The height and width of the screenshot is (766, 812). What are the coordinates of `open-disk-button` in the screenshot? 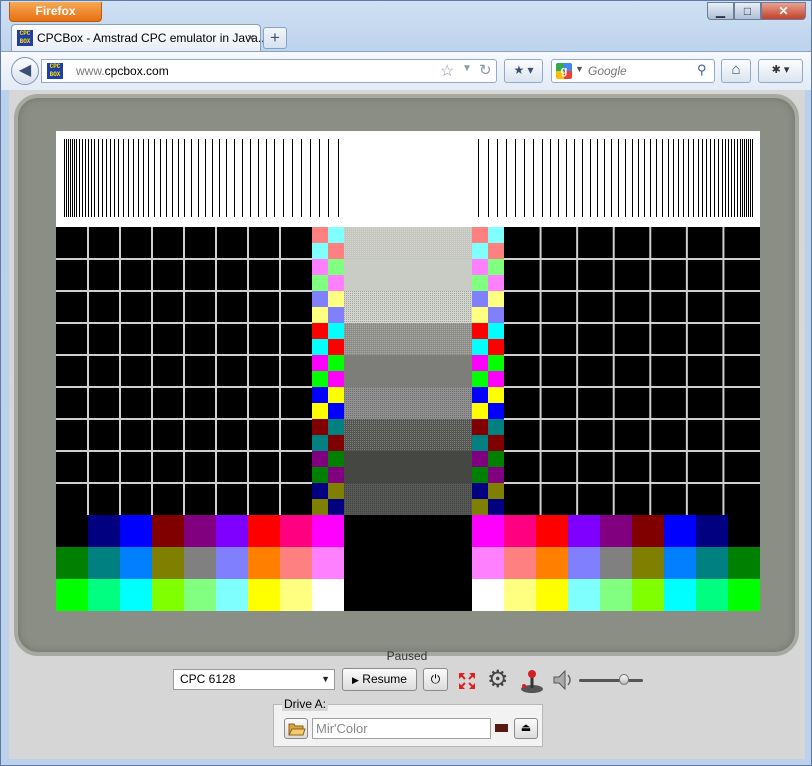 It's located at (296, 728).